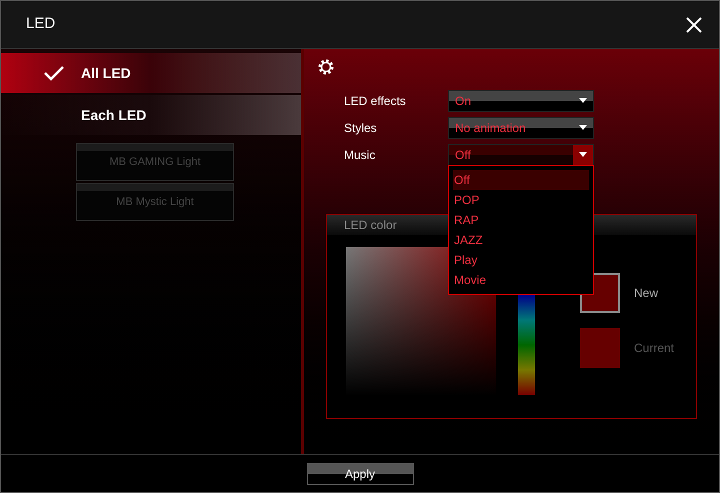 The height and width of the screenshot is (493, 720). Describe the element at coordinates (646, 293) in the screenshot. I see `swatch-label: New` at that location.